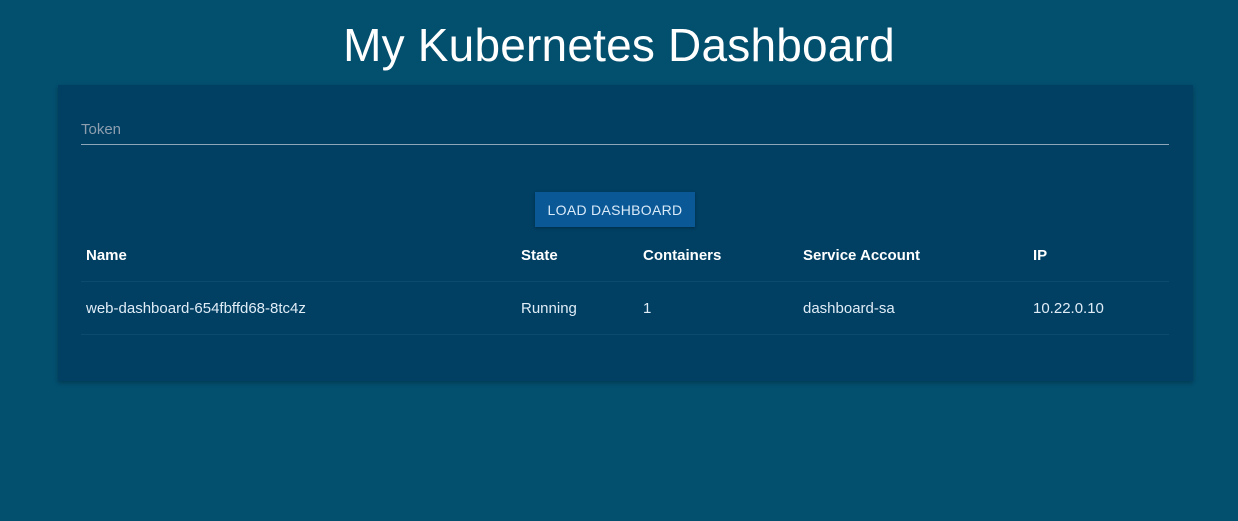  I want to click on pod-name-cell: web-dashboard-654fbffd68-8tc4z, so click(298, 308).